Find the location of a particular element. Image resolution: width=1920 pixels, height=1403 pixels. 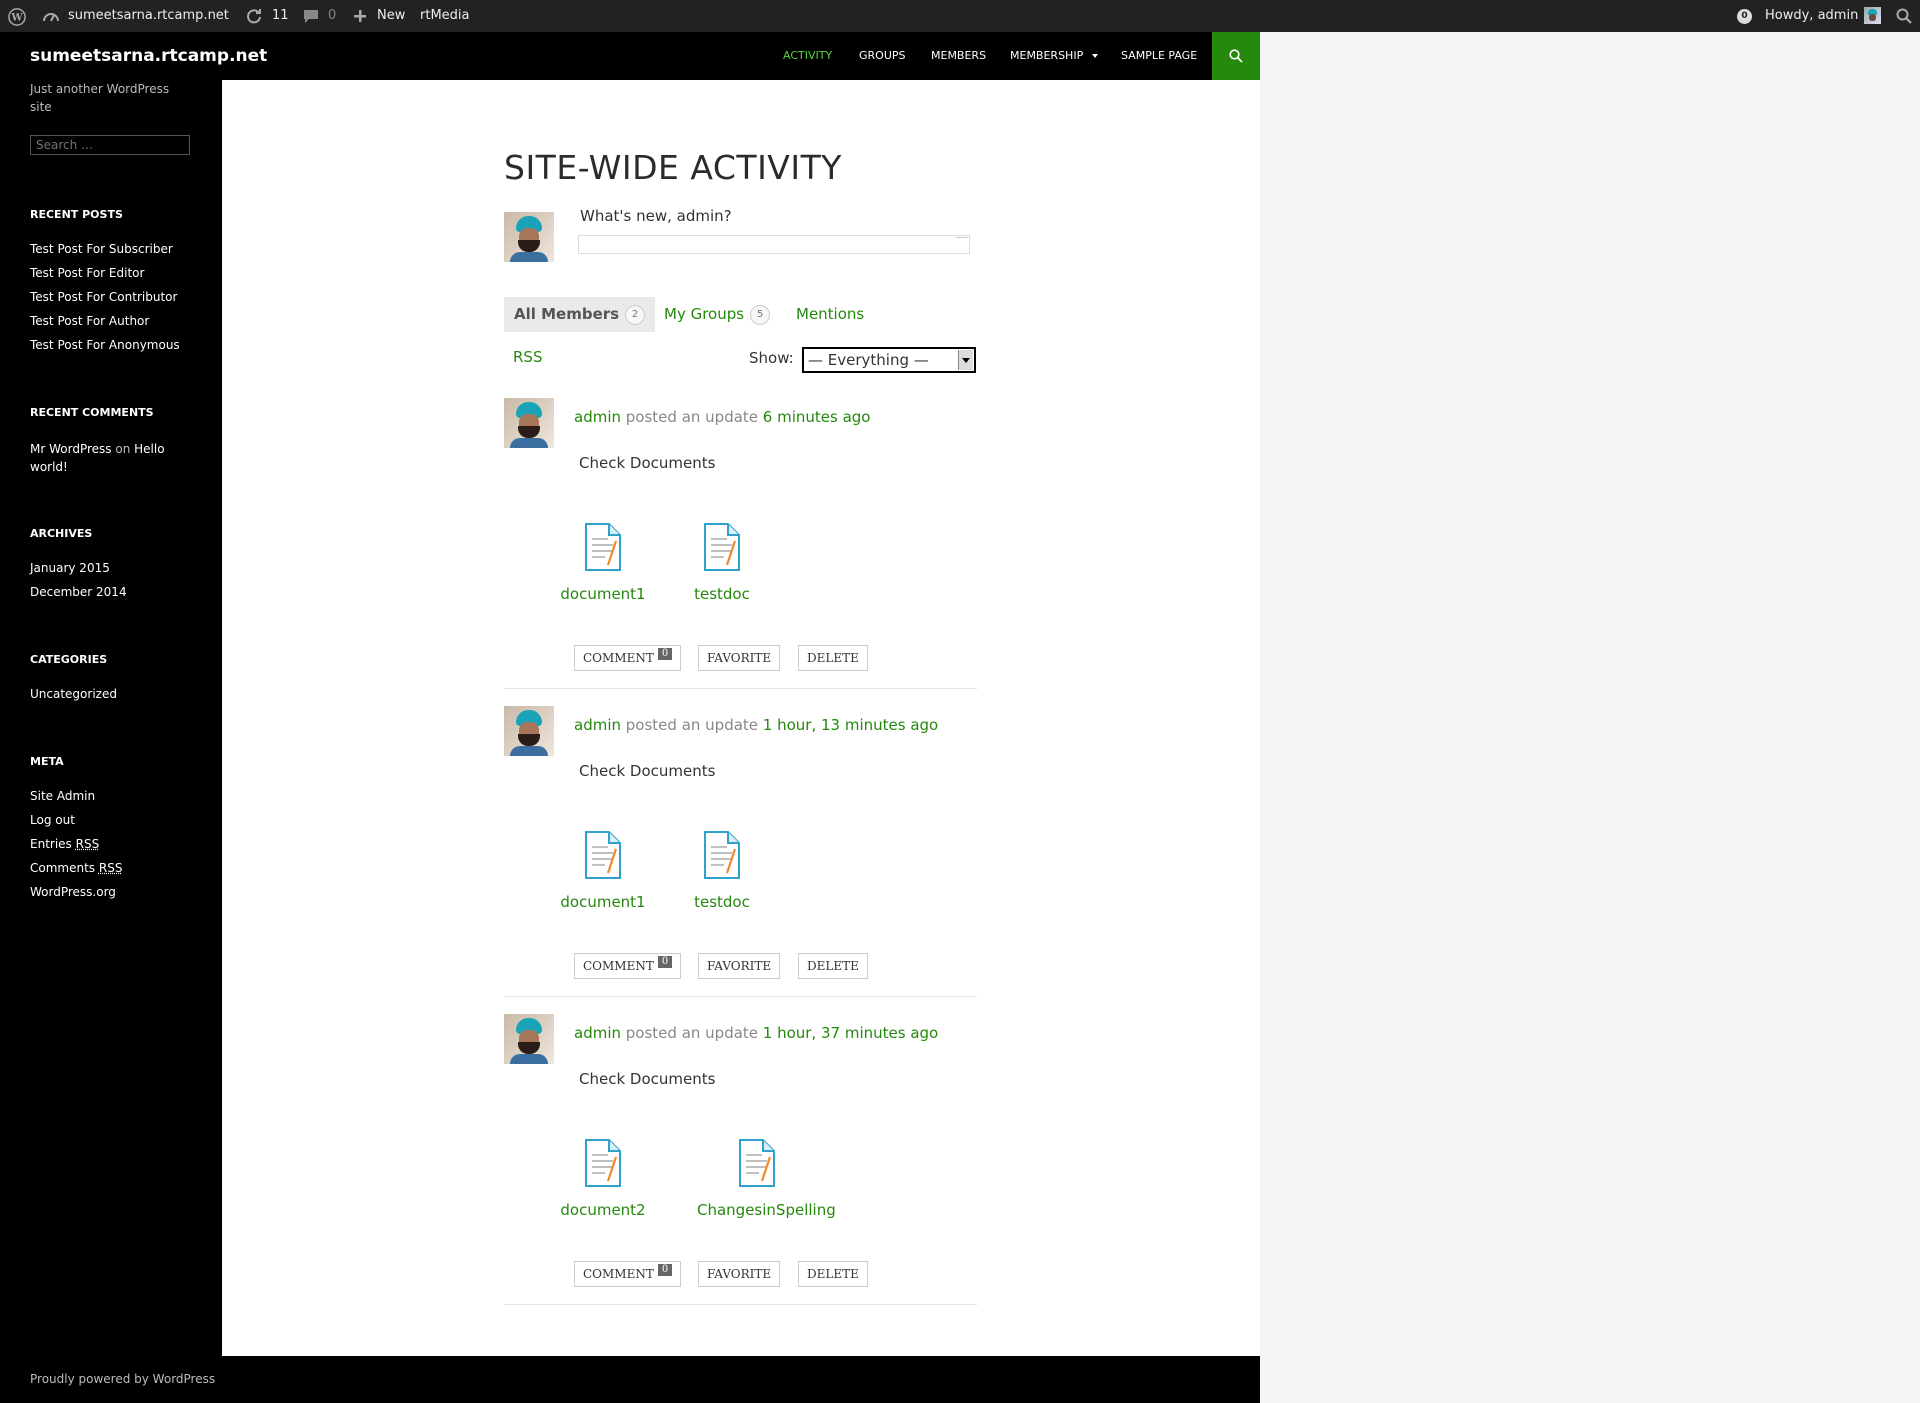

meta-title: Meta is located at coordinates (47, 761).